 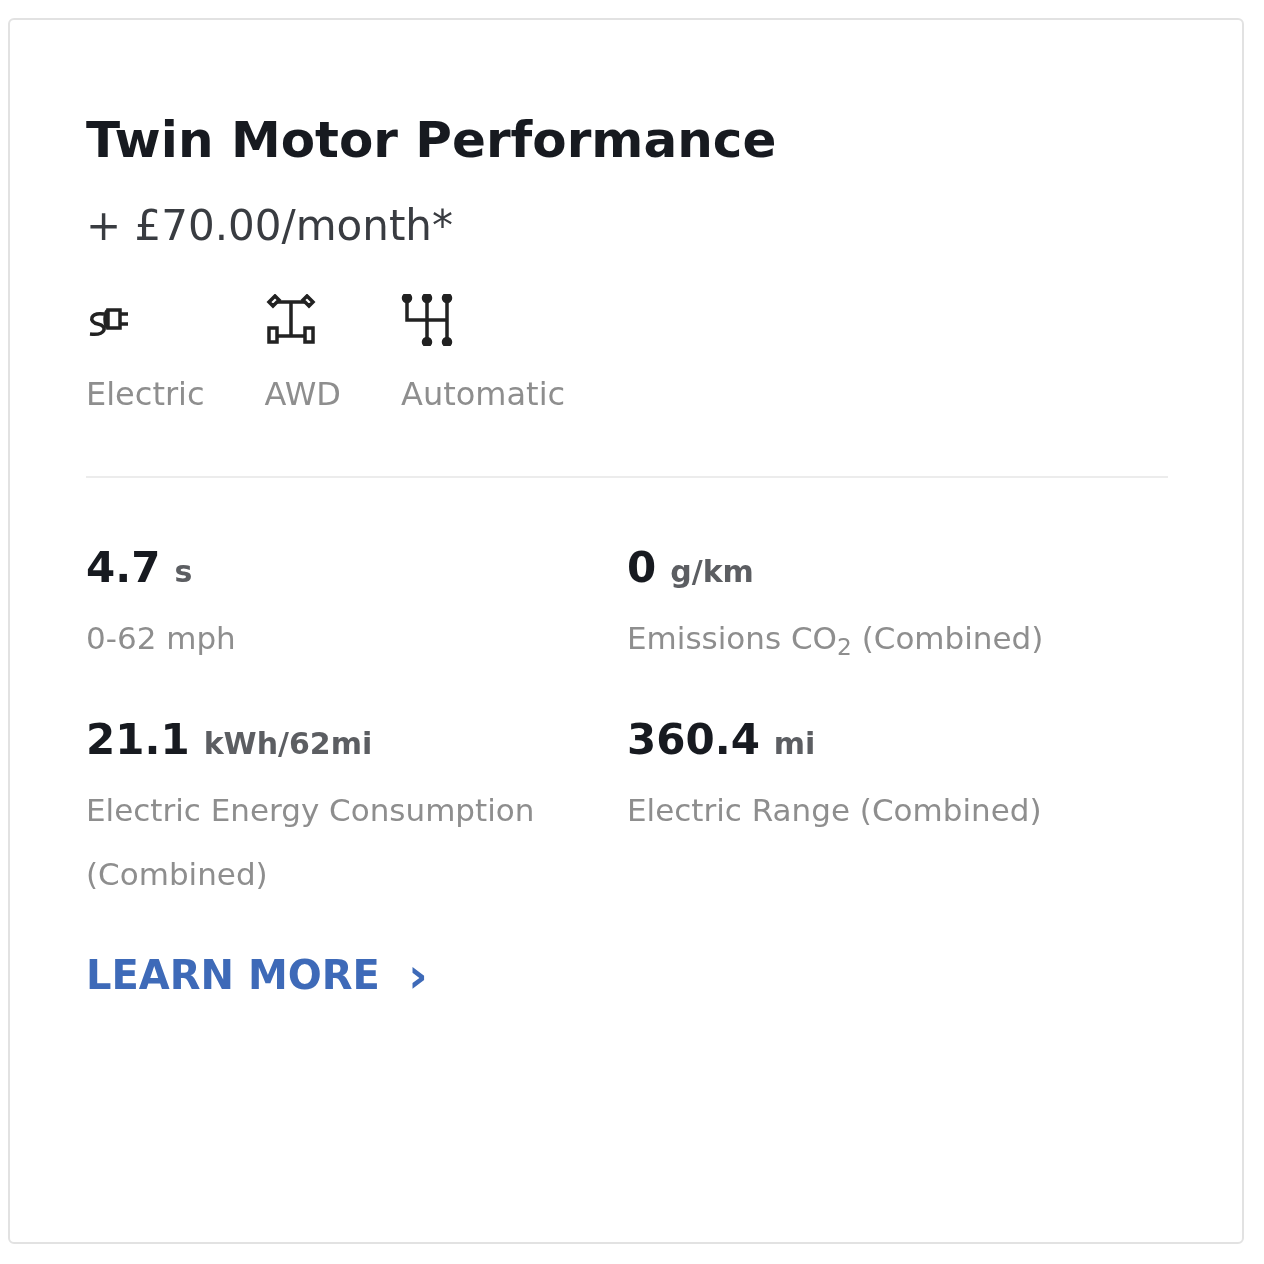 I want to click on stat-label: Electric Energy Consumption (Combined), so click(x=311, y=842).